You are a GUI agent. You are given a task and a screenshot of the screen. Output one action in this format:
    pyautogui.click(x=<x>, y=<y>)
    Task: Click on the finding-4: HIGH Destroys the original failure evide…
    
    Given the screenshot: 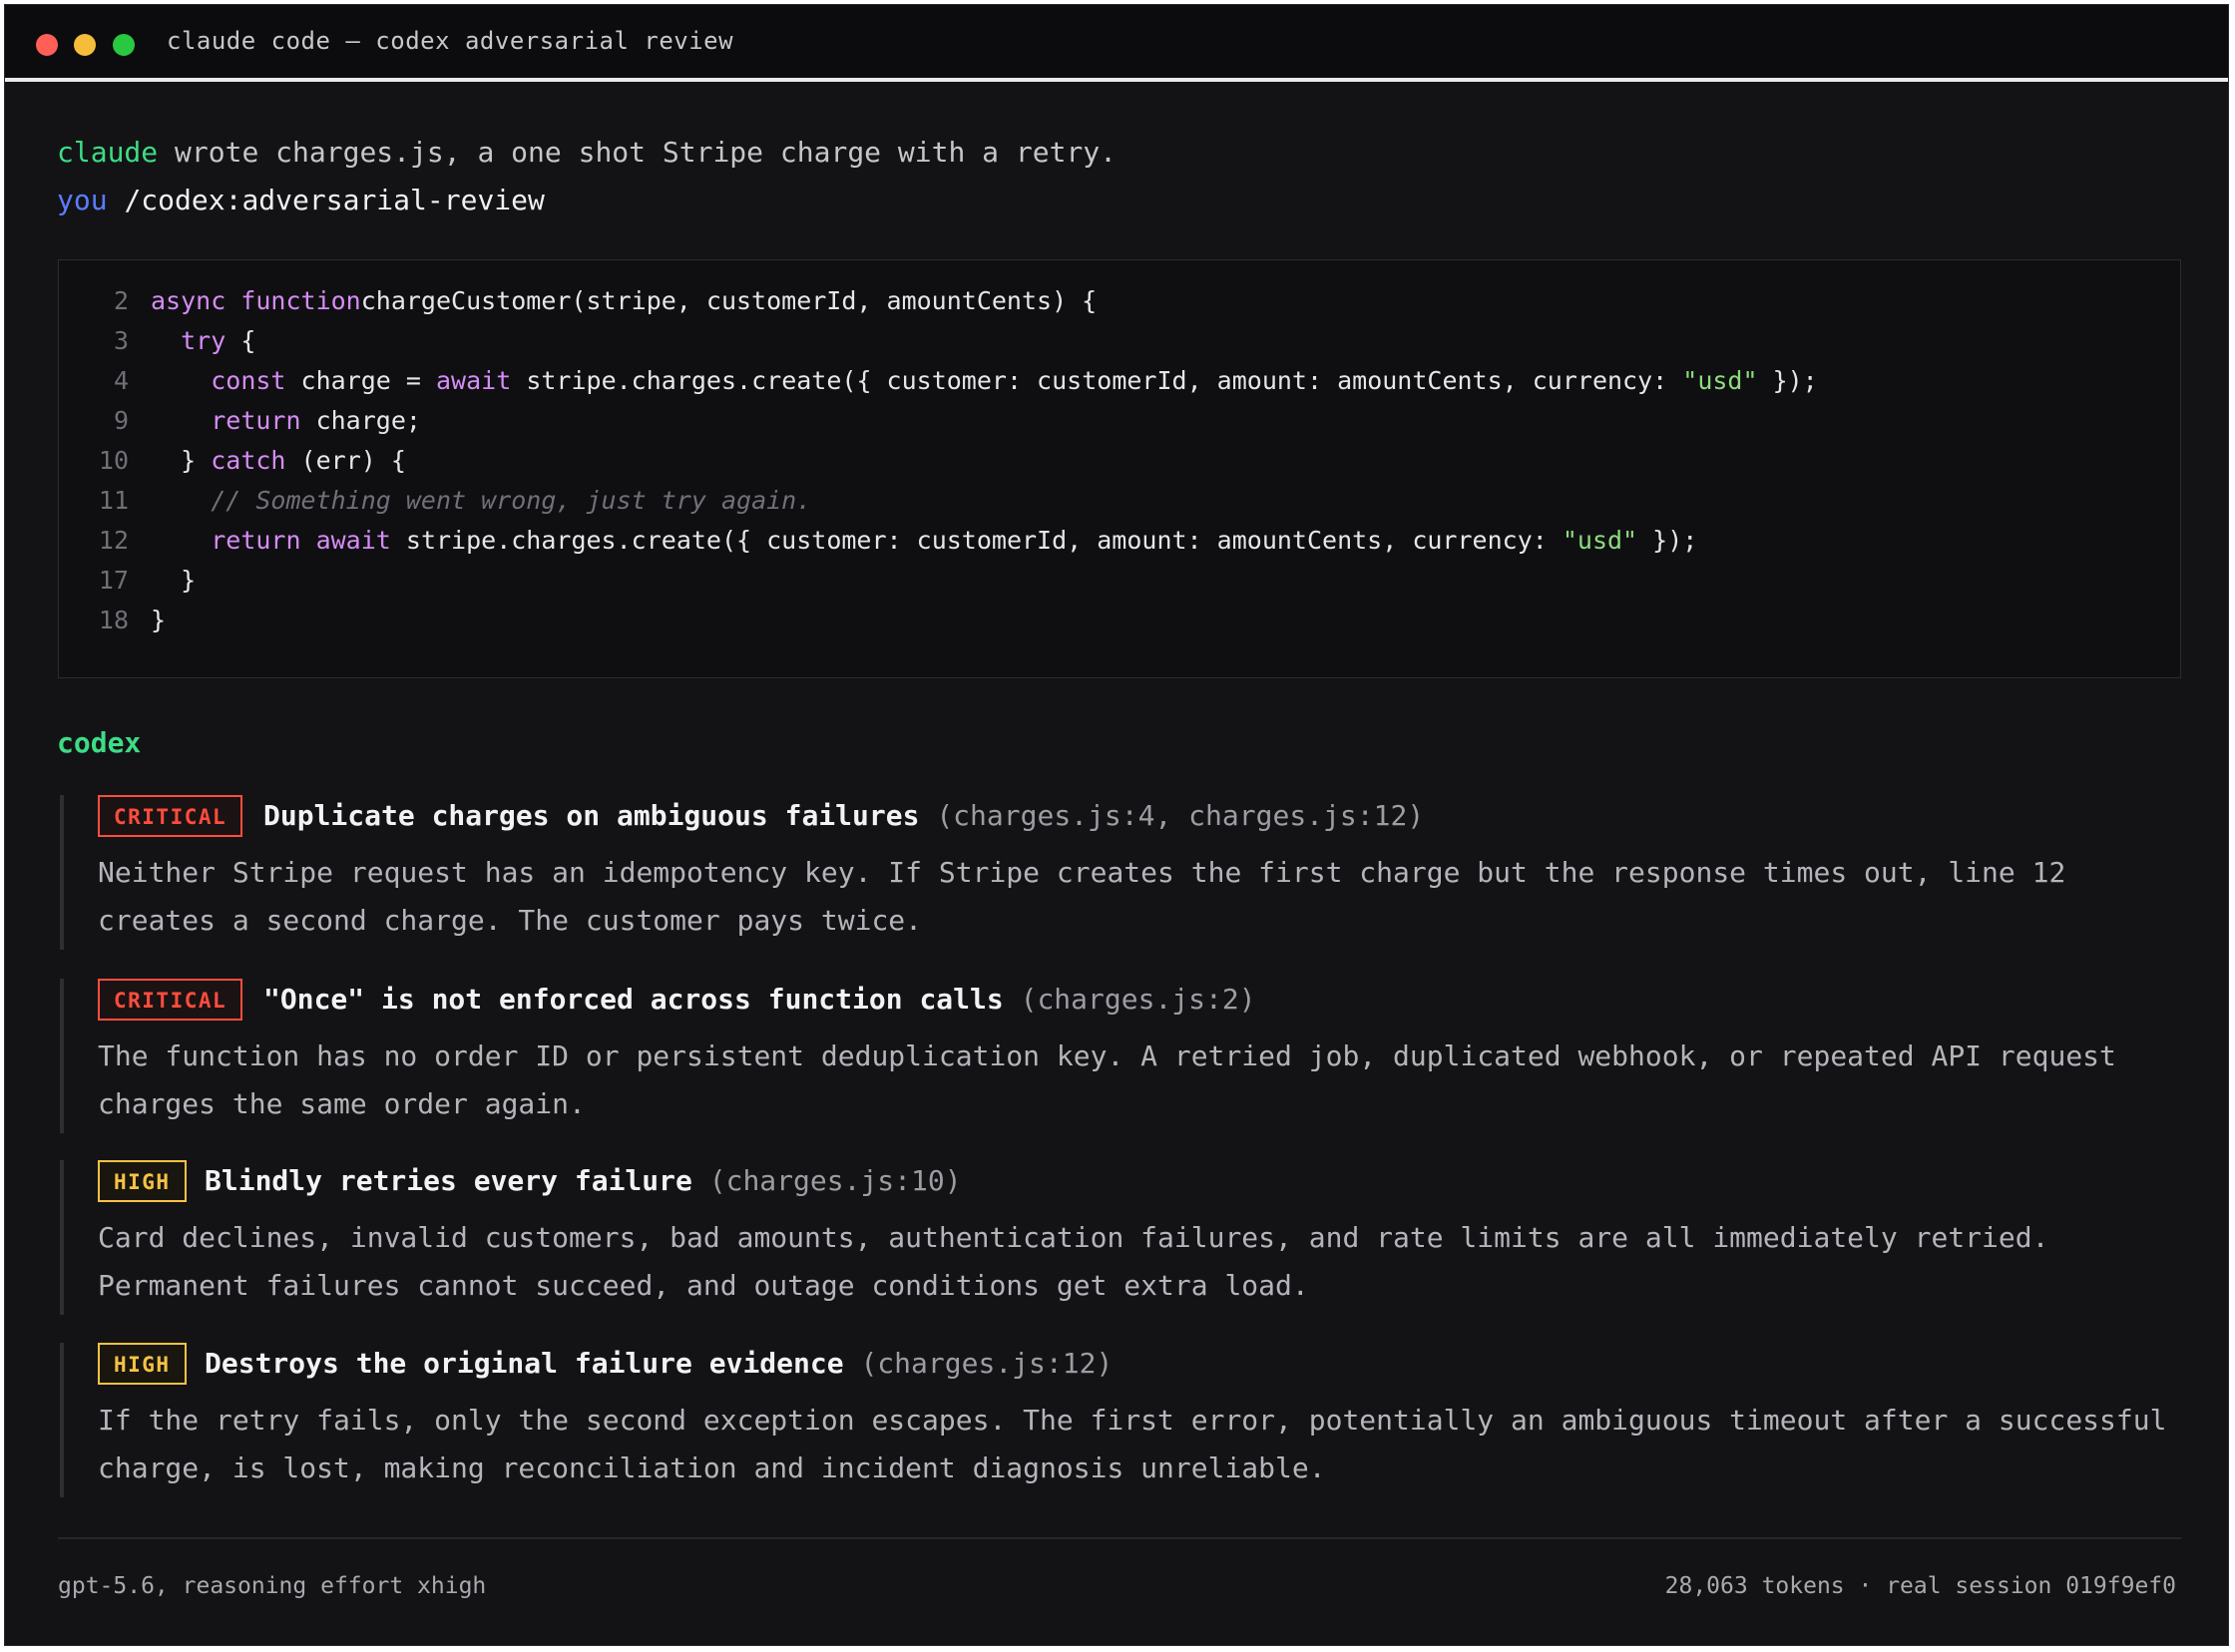 What is the action you would take?
    pyautogui.click(x=1122, y=1420)
    